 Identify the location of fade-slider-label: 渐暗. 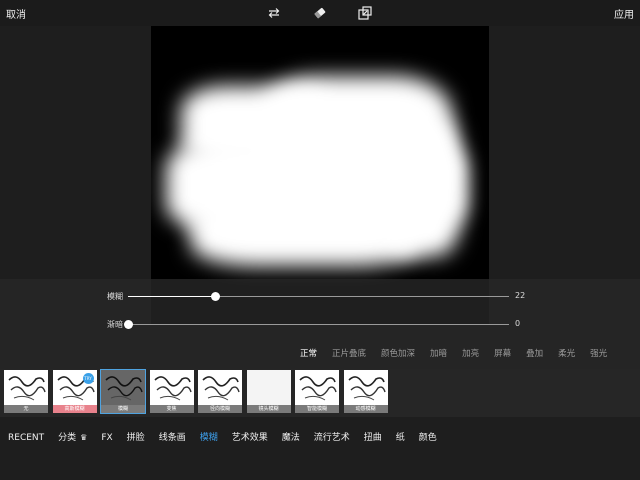
(115, 324).